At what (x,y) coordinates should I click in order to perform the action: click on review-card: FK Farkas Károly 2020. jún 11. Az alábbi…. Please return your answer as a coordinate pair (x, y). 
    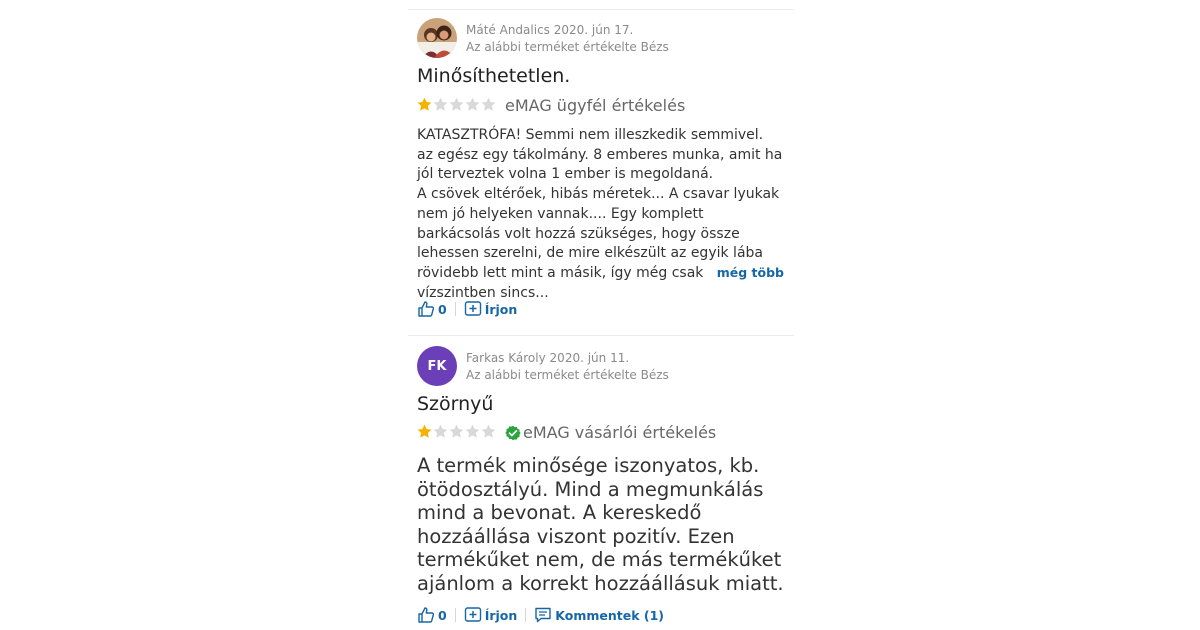
    Looking at the image, I should click on (601, 488).